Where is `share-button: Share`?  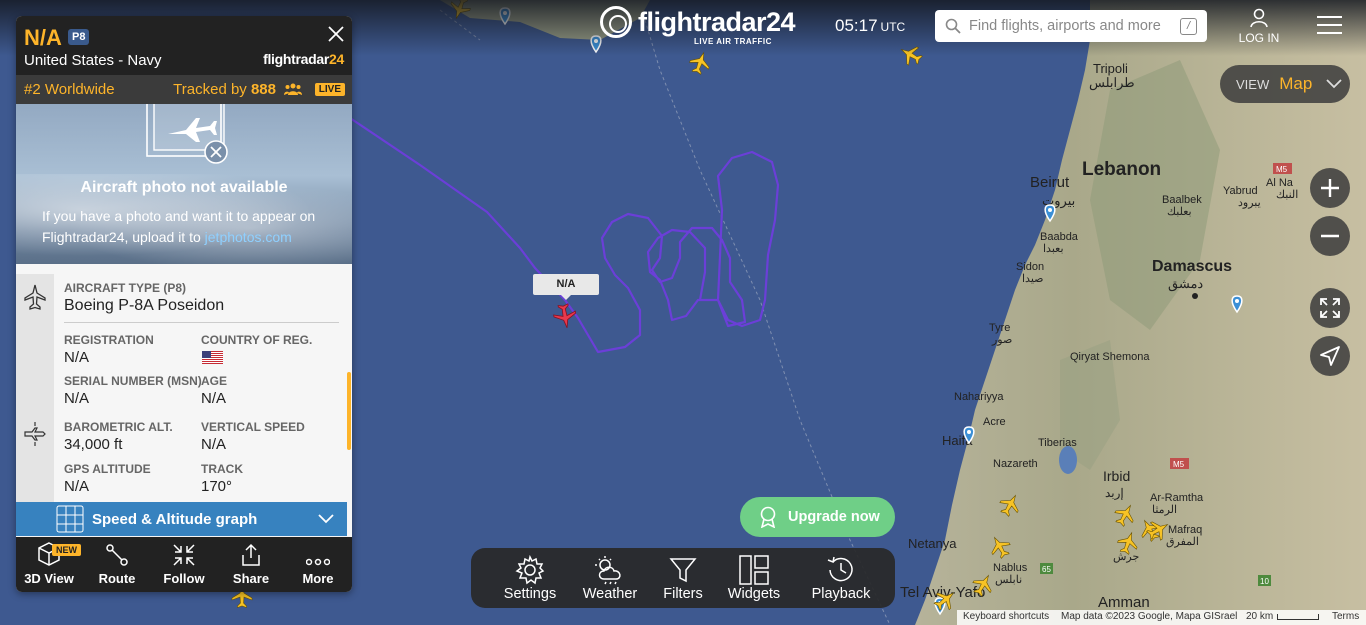
share-button: Share is located at coordinates (251, 564).